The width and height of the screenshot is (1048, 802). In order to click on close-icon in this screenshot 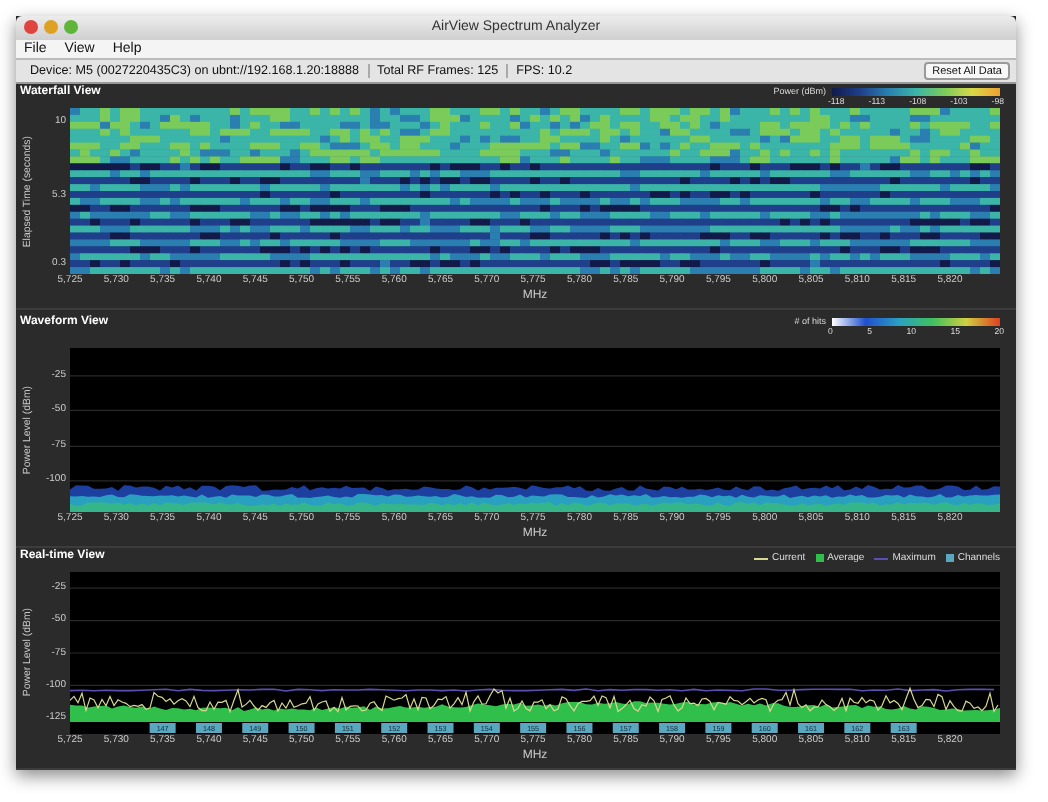, I will do `click(31, 27)`.